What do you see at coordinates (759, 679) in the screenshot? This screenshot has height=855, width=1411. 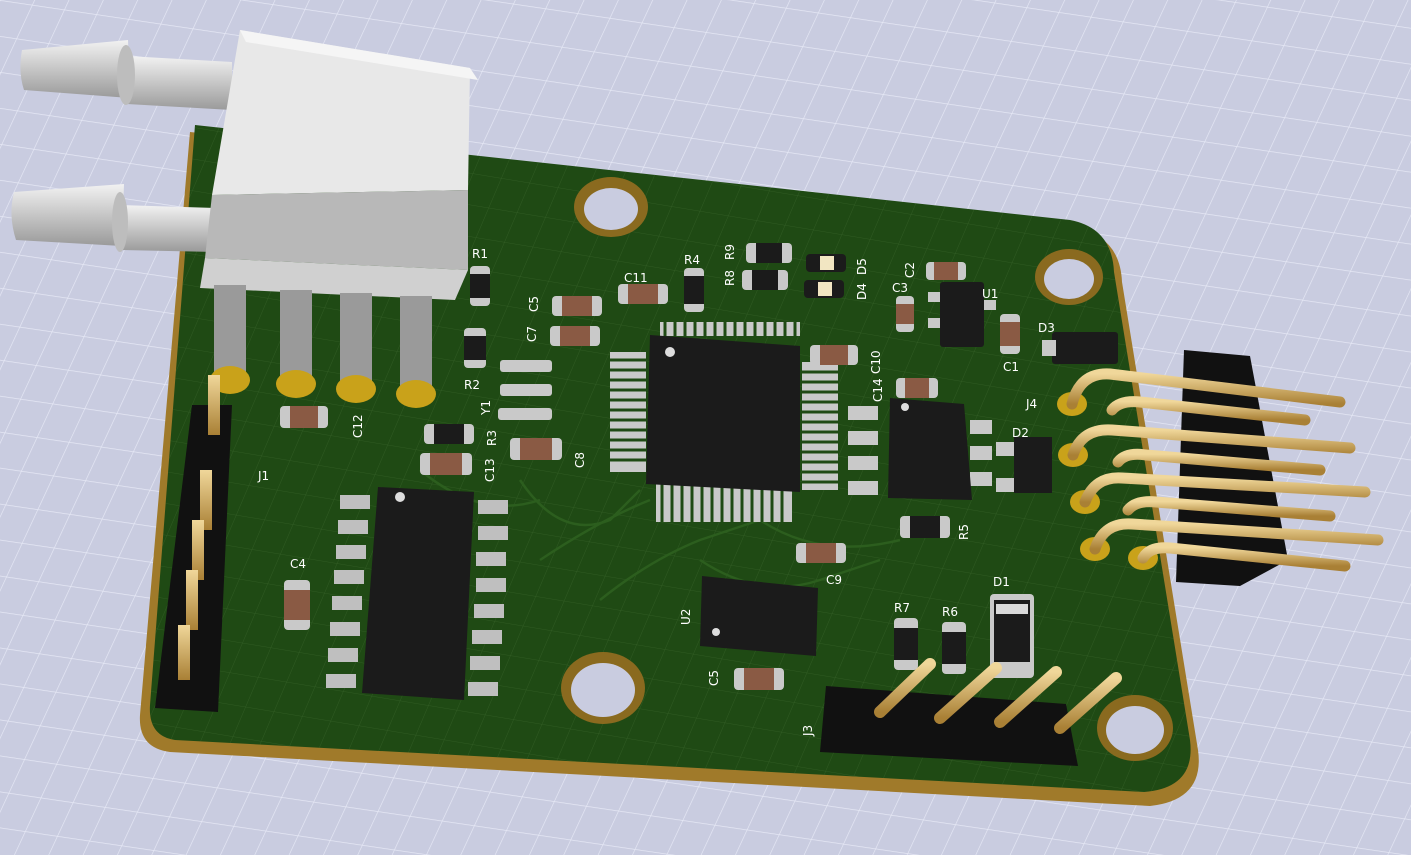 I see `capacitor-c5-bottom` at bounding box center [759, 679].